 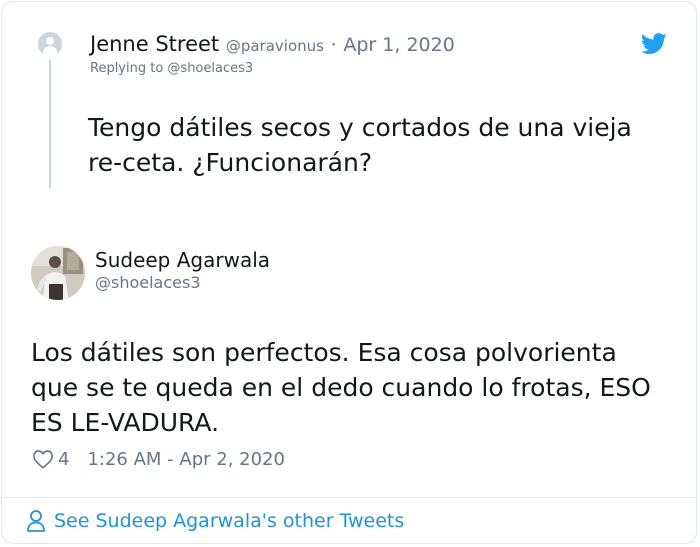 I want to click on see-other-tweets-link: See Sudeep Agarwala's other Tweets, so click(x=215, y=521).